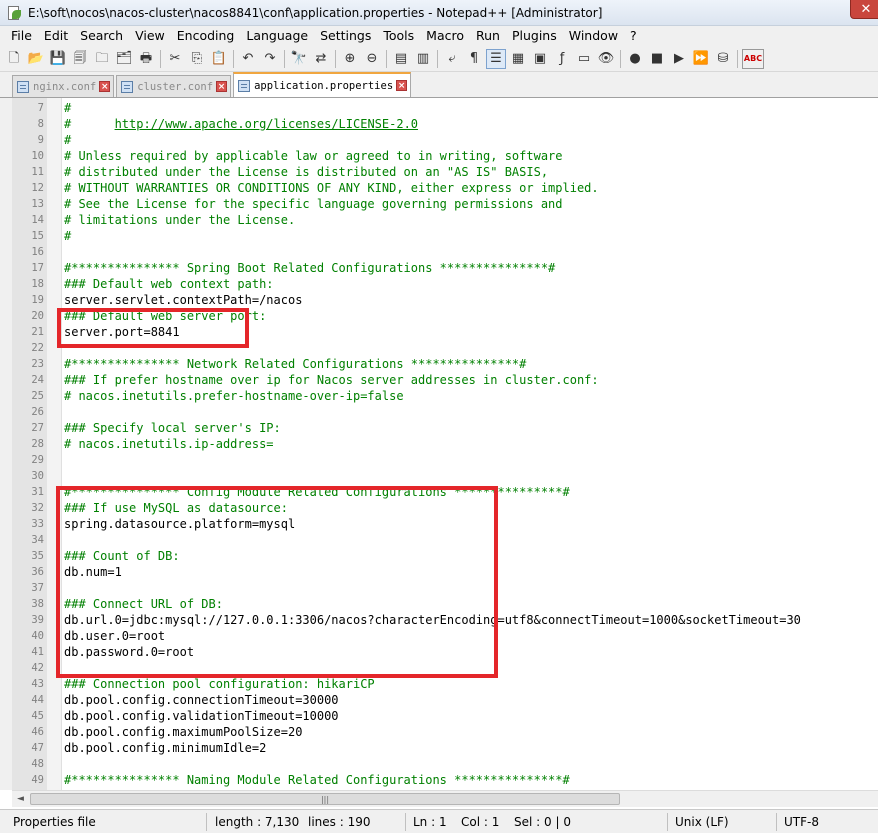 This screenshot has width=878, height=833. What do you see at coordinates (270, 59) in the screenshot?
I see `redo-icon: ↷` at bounding box center [270, 59].